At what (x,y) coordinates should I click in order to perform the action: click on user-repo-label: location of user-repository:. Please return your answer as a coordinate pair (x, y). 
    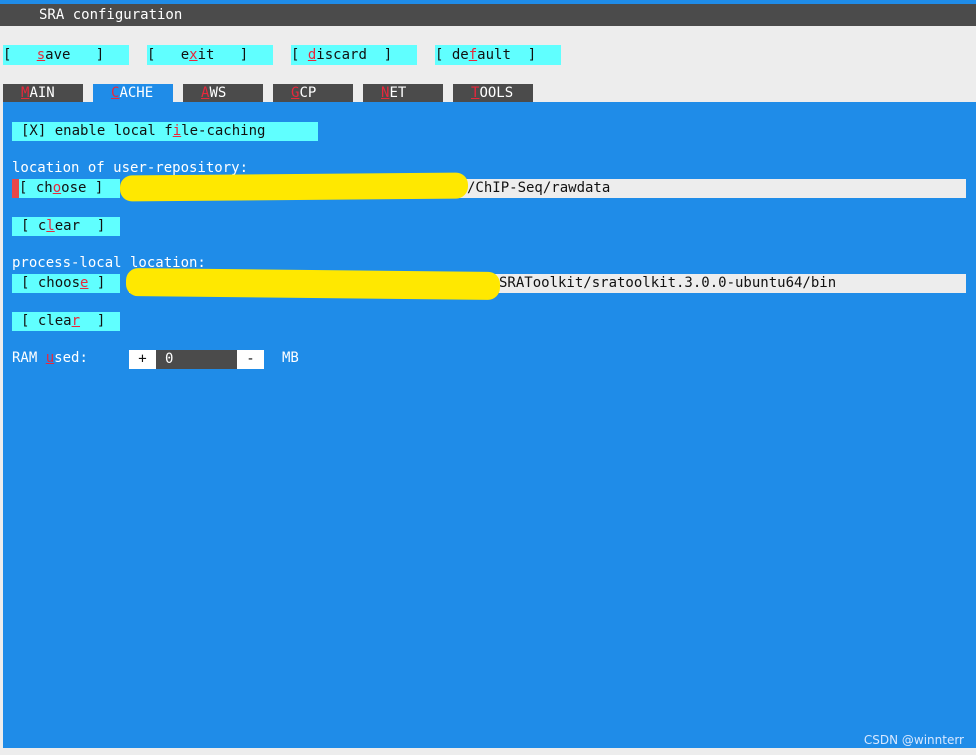
    Looking at the image, I should click on (130, 168).